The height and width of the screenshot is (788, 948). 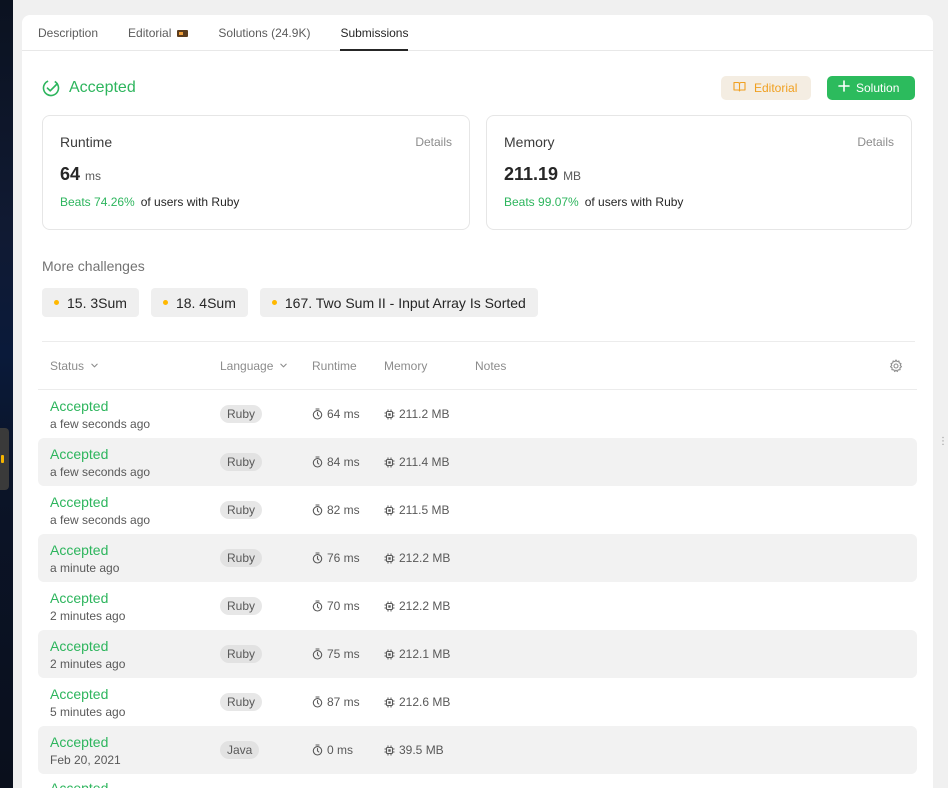 I want to click on runtime-beats-percent: Beats 74.26%, so click(x=97, y=202).